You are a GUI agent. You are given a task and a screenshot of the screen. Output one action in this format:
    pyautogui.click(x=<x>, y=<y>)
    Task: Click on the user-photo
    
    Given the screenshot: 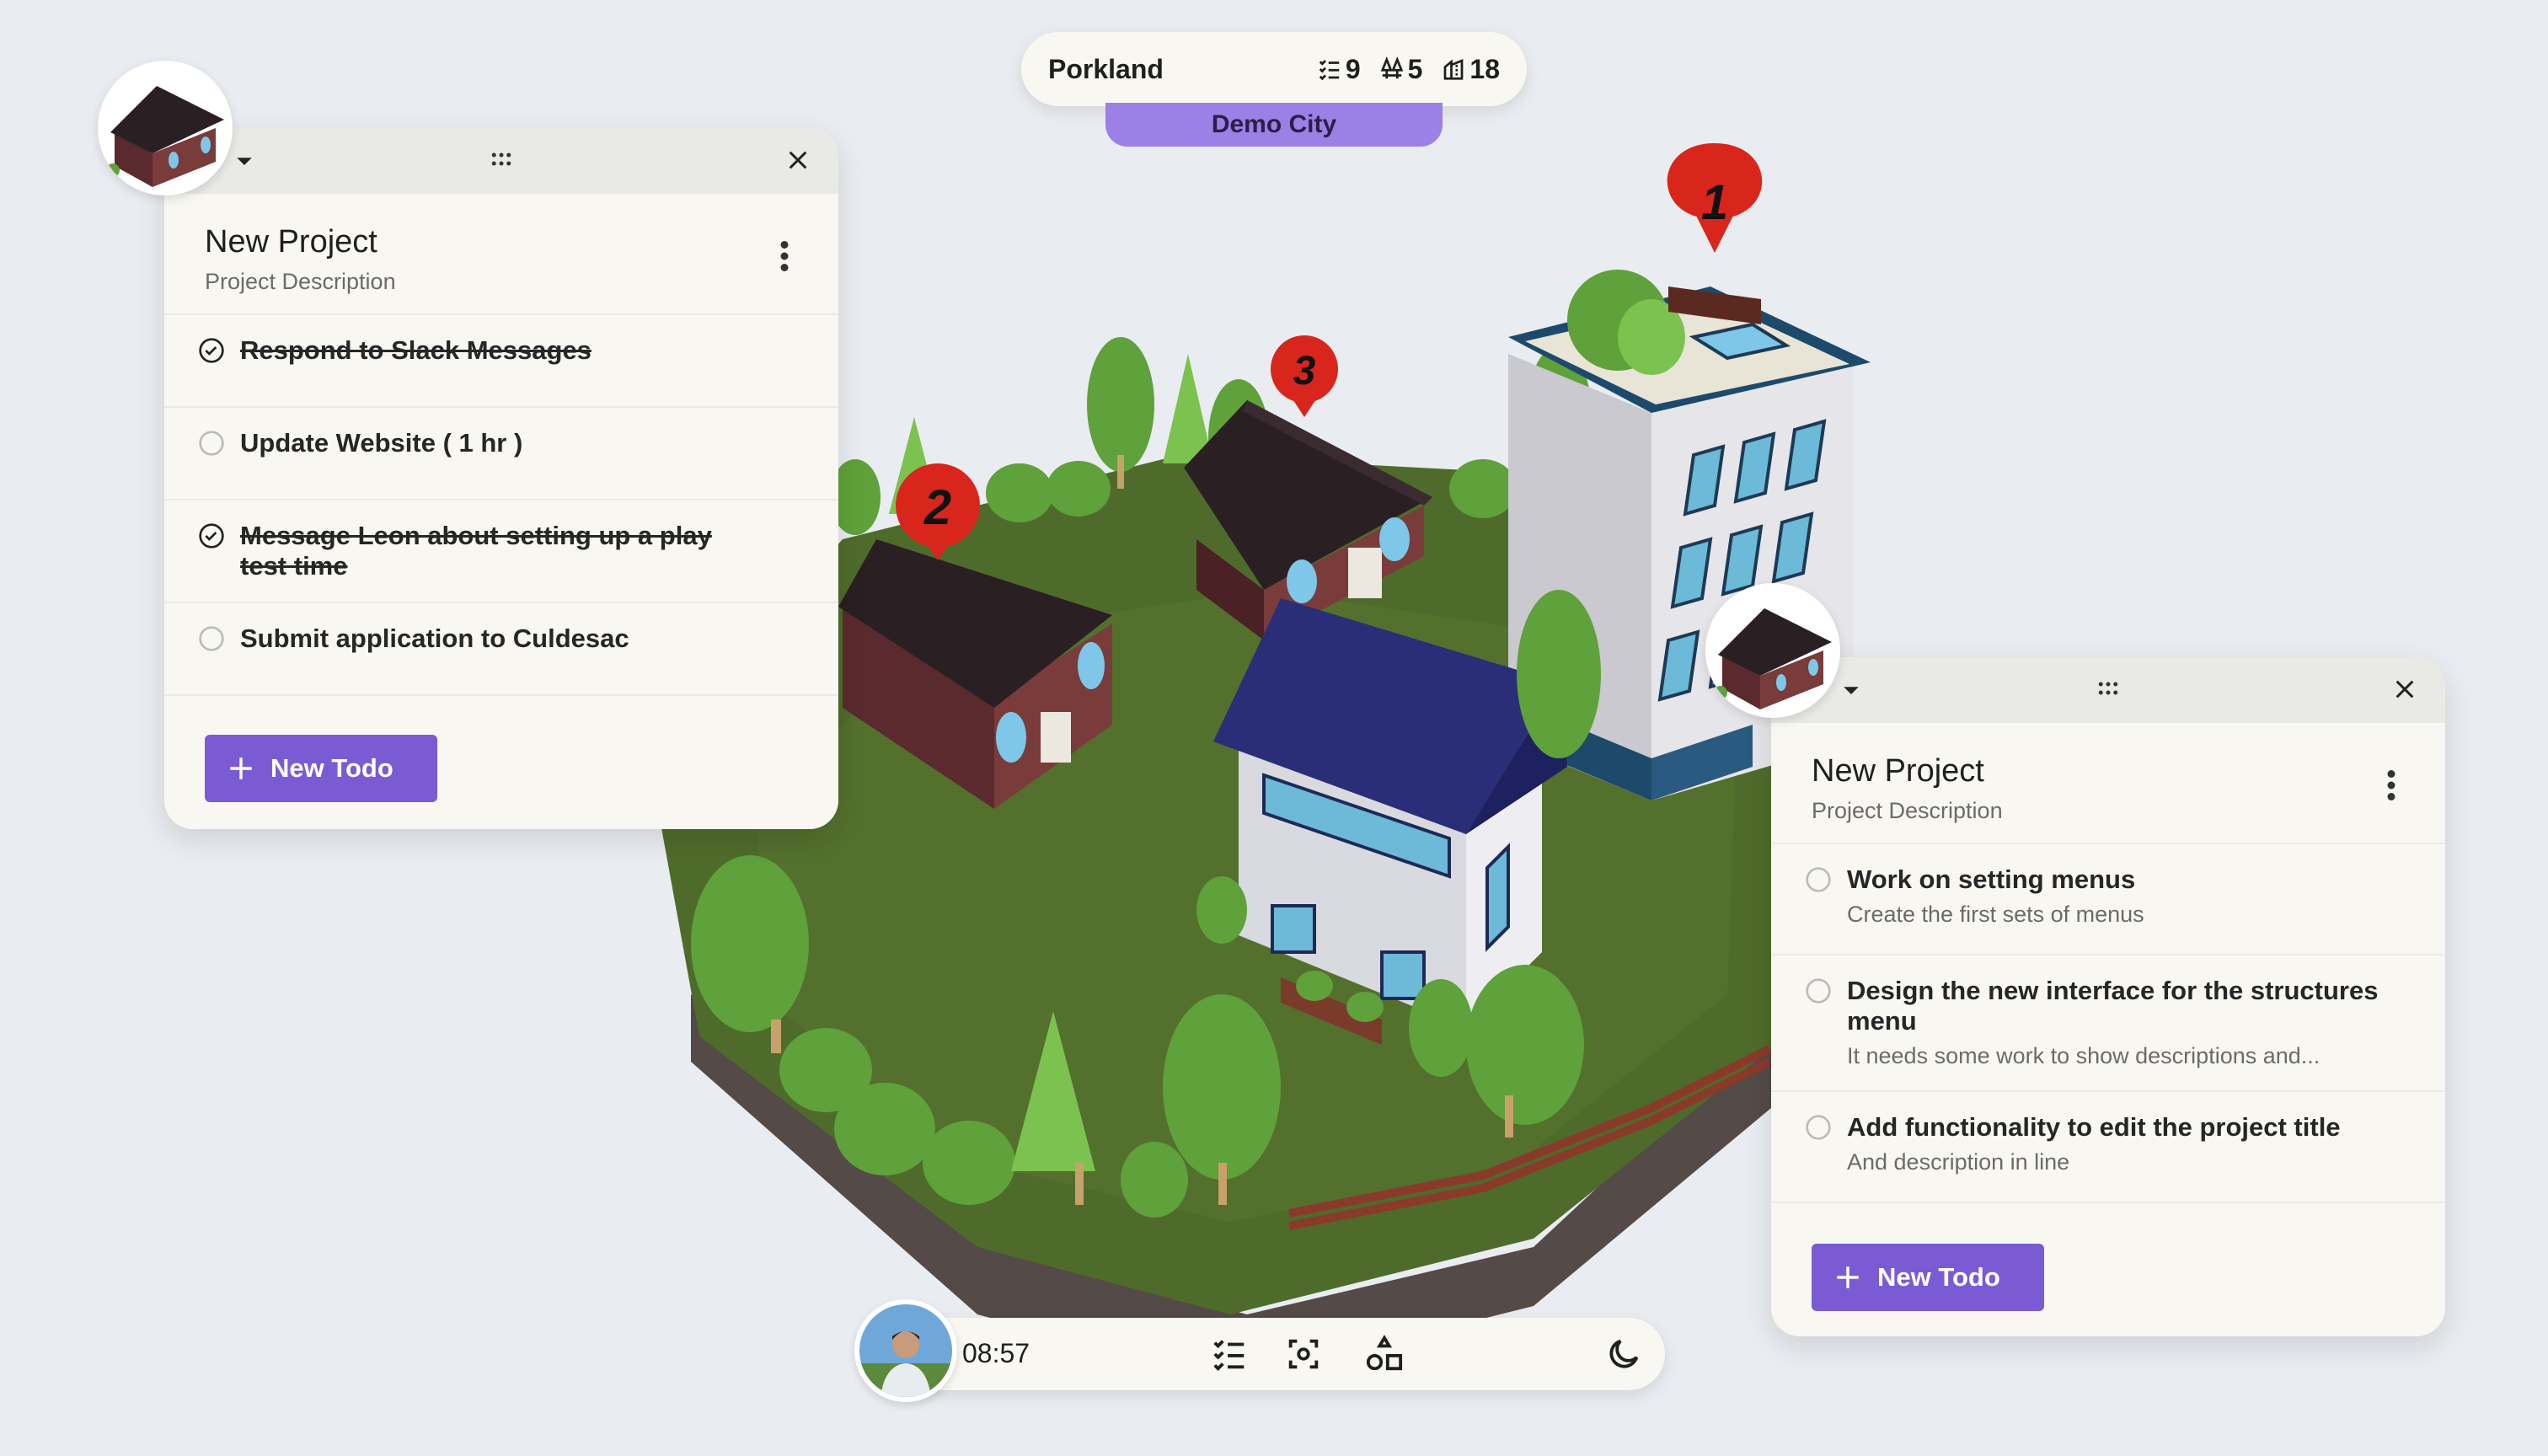 What is the action you would take?
    pyautogui.click(x=905, y=1350)
    